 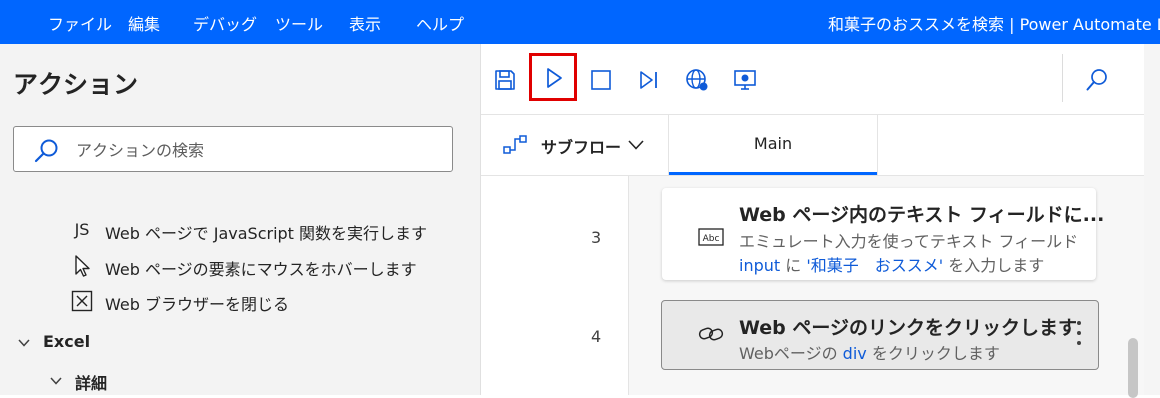 I want to click on action-item-label: Web ページで JavaScript 関数を実行します, so click(x=266, y=233).